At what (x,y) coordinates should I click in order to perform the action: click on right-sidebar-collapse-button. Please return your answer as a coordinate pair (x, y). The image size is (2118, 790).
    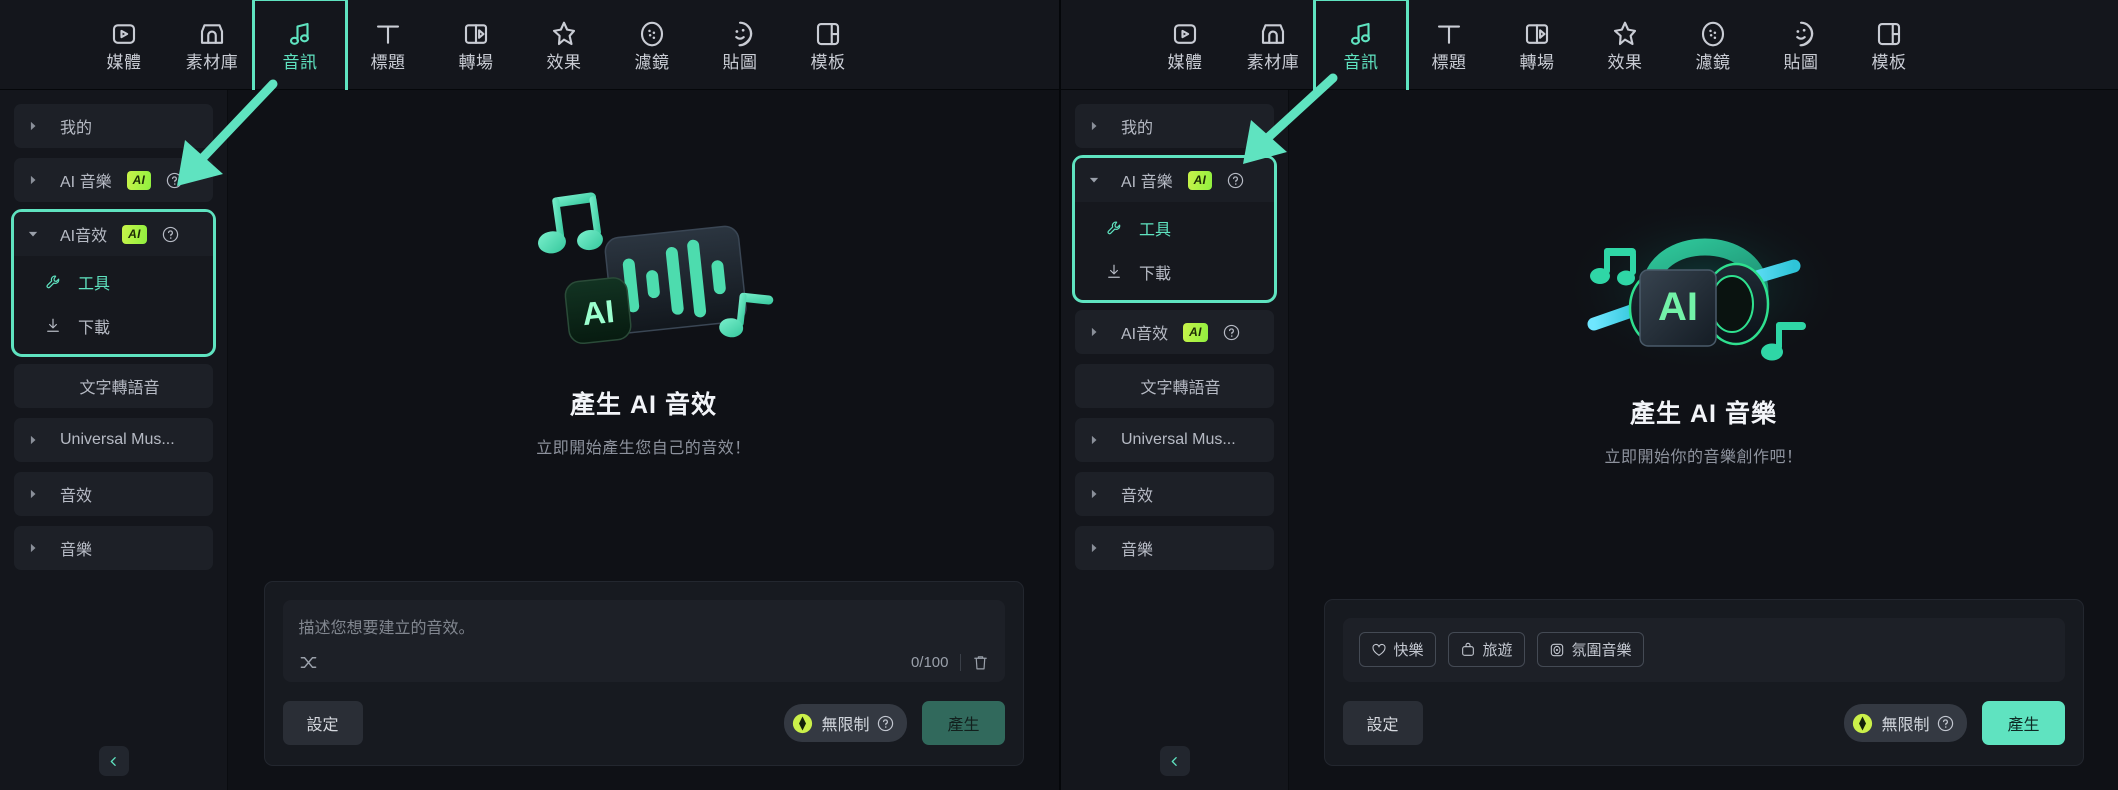
    Looking at the image, I should click on (1174, 761).